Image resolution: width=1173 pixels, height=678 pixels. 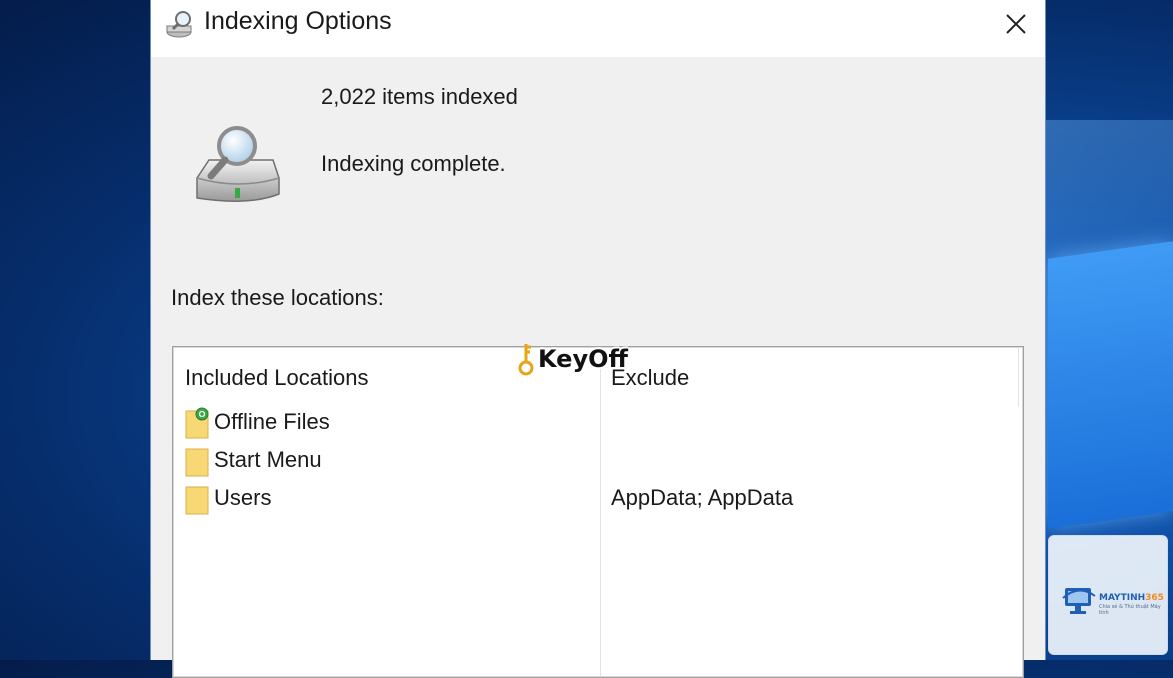 I want to click on windows-logo-pane, so click(x=1110, y=385).